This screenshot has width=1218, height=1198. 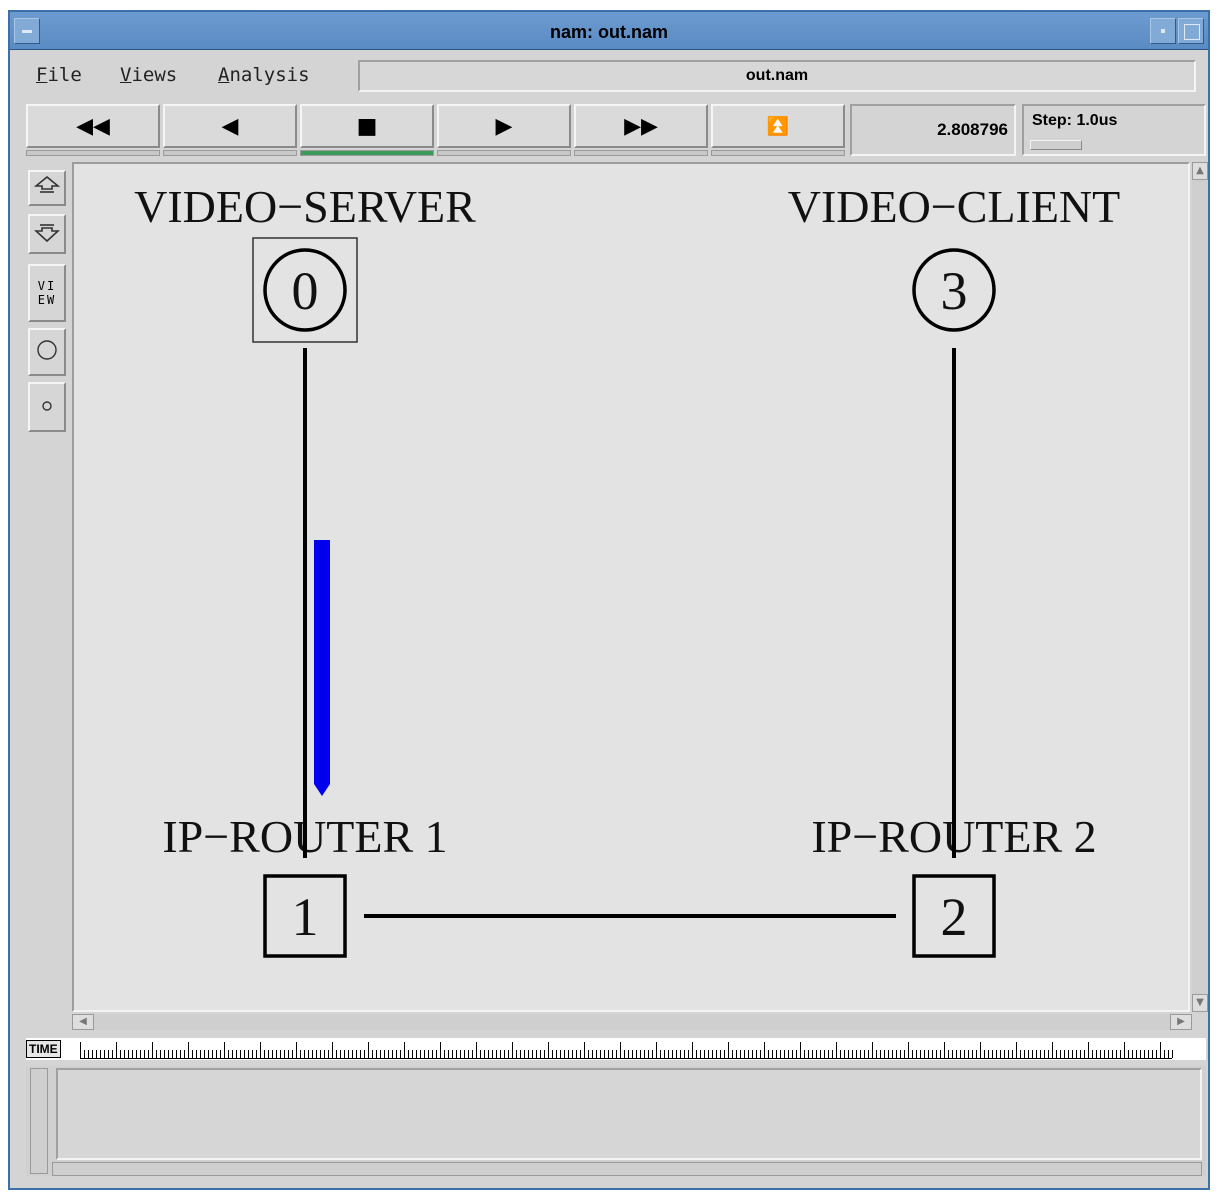 What do you see at coordinates (632, 1022) in the screenshot?
I see `canvas-horizontal-scrollbar: ◀ ▶` at bounding box center [632, 1022].